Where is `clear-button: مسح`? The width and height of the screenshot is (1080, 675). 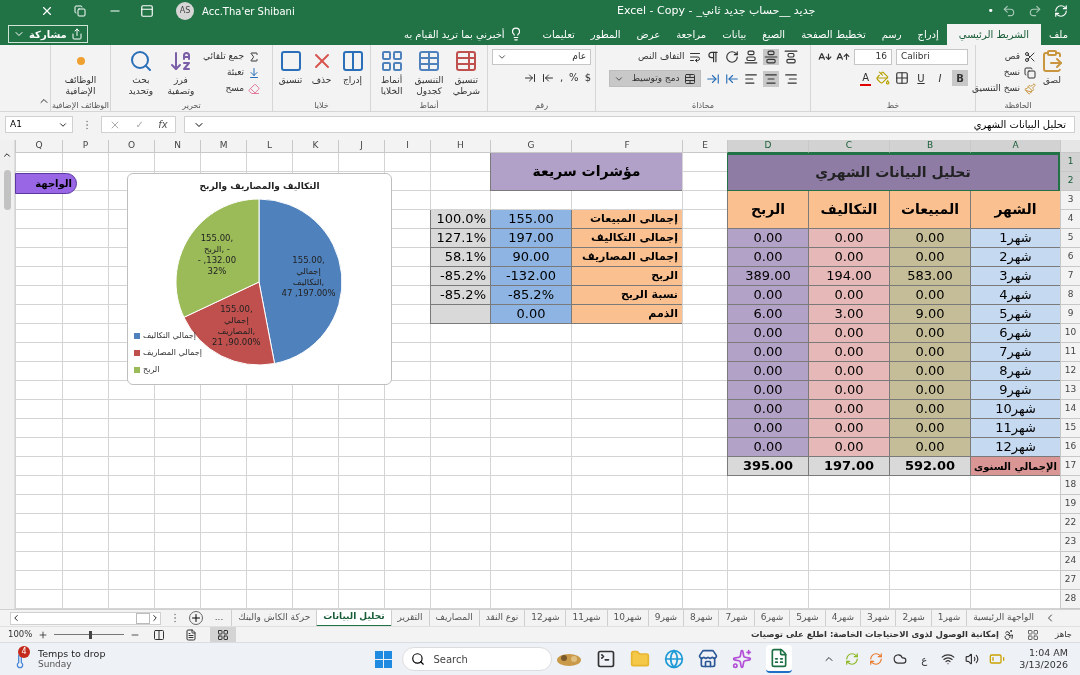 clear-button: مسح is located at coordinates (231, 89).